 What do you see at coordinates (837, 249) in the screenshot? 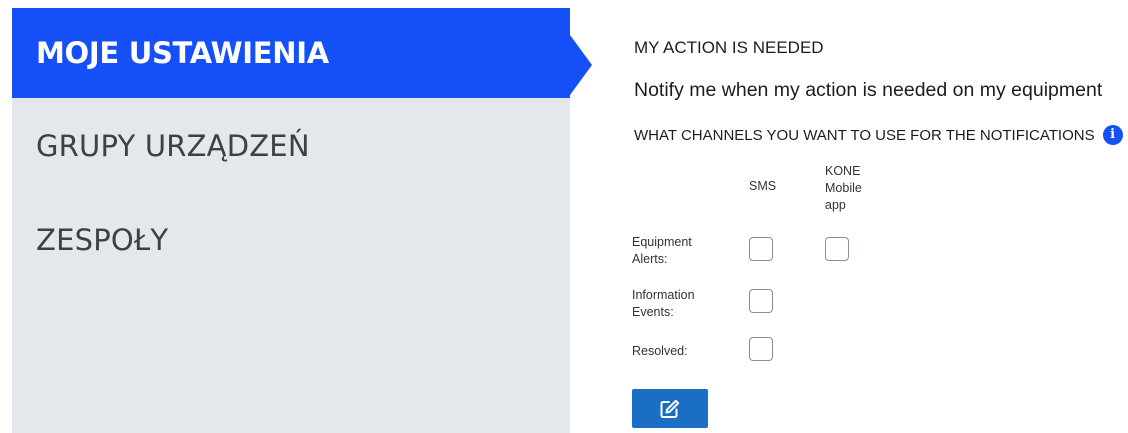
I see `equipment-alerts-app-checkbox` at bounding box center [837, 249].